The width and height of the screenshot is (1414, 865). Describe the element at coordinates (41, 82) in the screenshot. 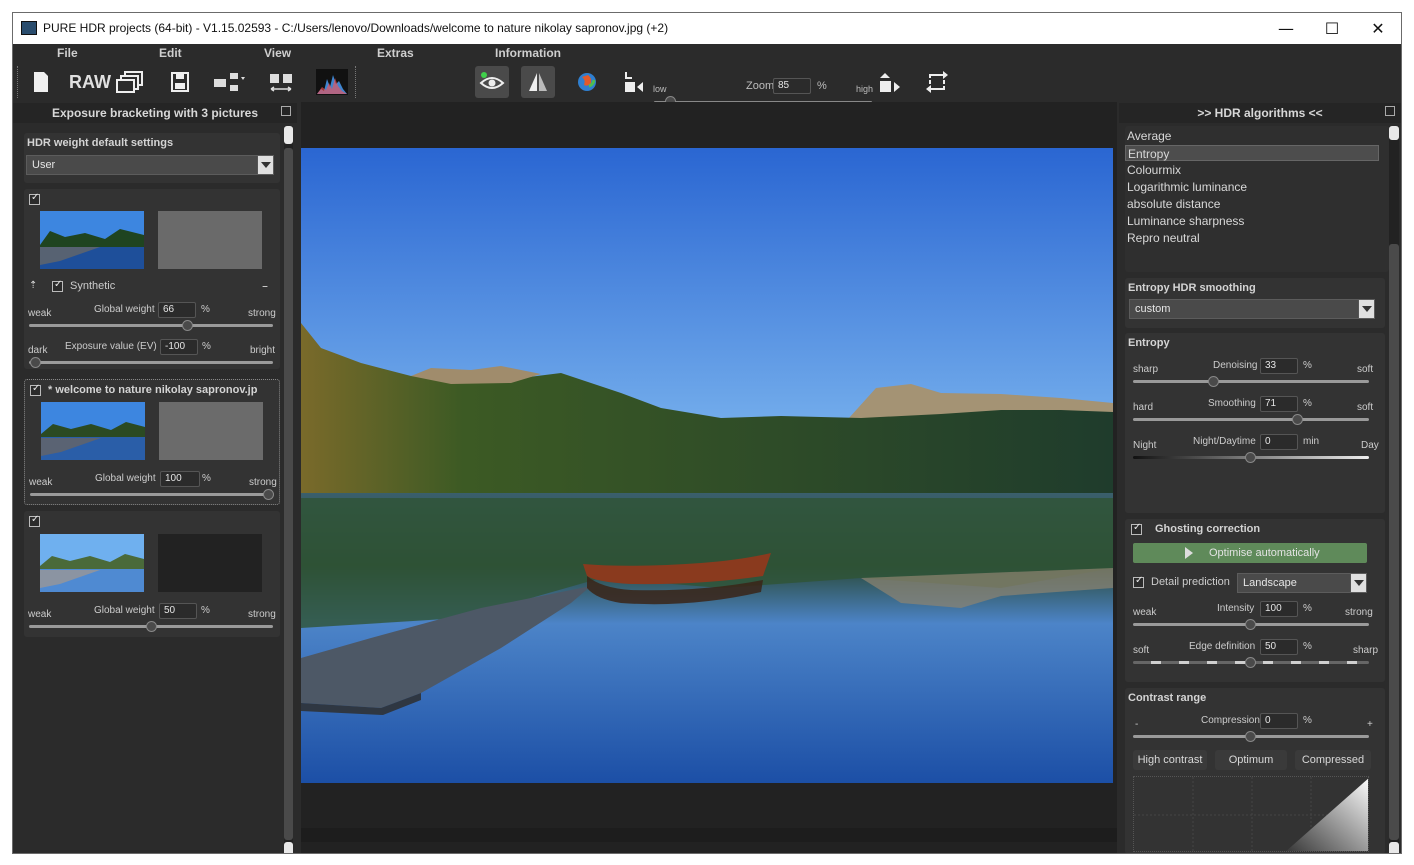

I see `new-project-button` at that location.